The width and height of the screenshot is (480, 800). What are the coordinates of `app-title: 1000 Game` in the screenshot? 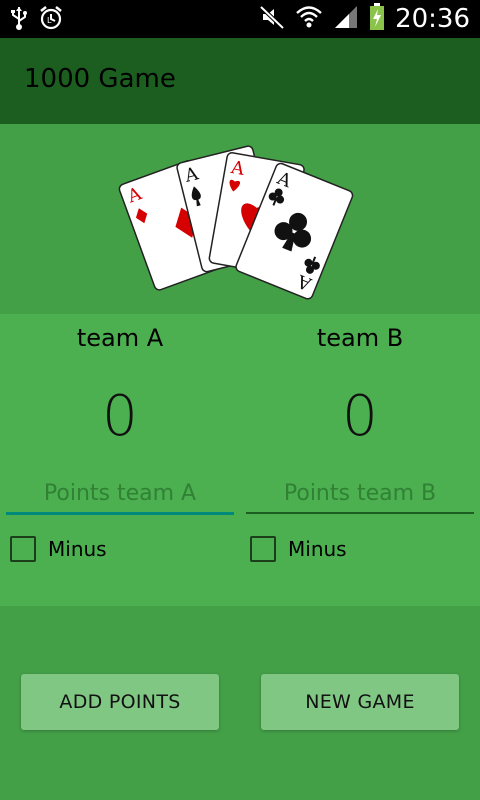 It's located at (100, 79).